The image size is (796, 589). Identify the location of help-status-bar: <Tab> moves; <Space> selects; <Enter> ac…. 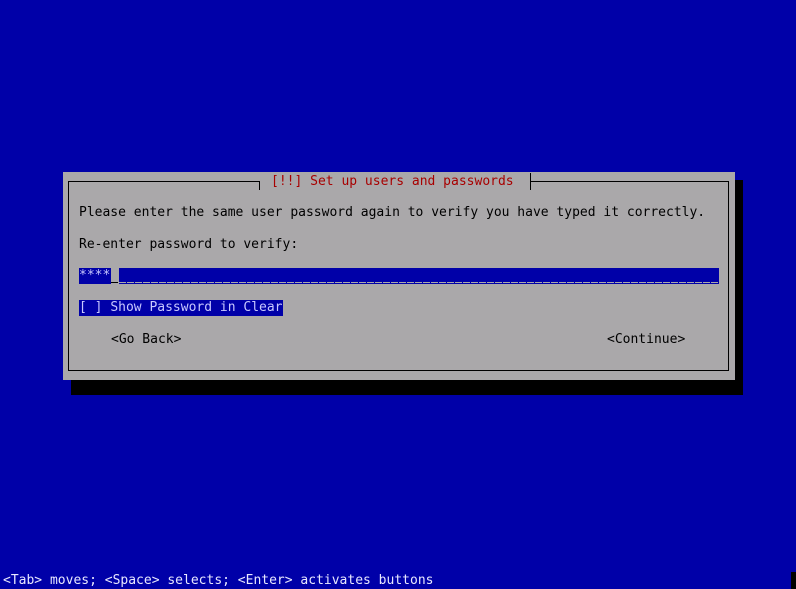
(398, 580).